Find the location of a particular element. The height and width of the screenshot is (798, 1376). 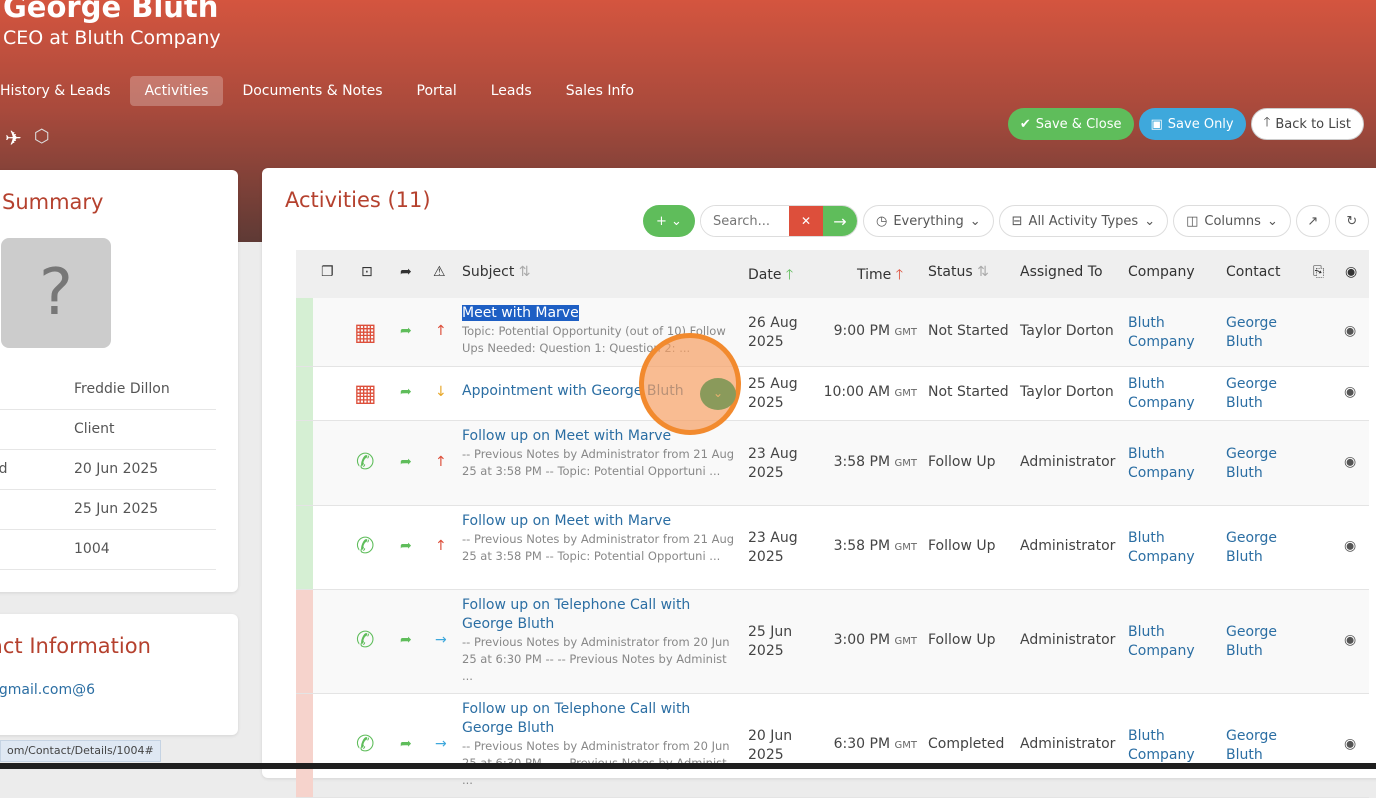

subject-link: Follow up on Meet with Marve is located at coordinates (599, 521).